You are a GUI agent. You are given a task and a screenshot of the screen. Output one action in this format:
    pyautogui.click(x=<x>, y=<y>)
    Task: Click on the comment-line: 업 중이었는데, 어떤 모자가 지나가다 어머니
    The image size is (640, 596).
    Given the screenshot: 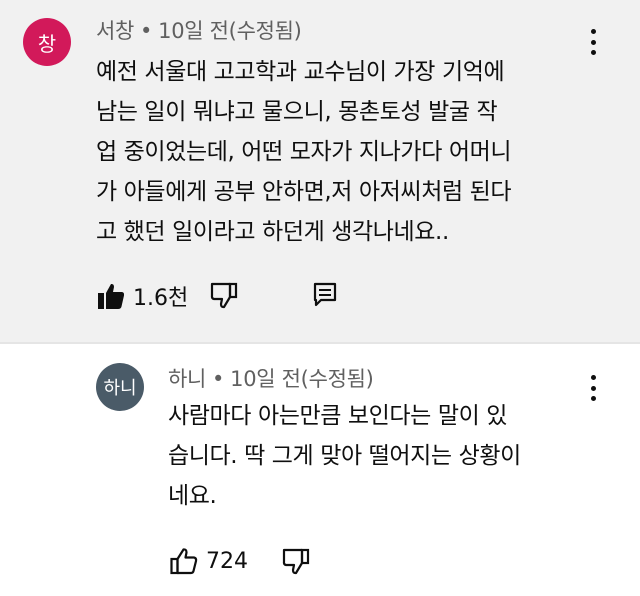 What is the action you would take?
    pyautogui.click(x=304, y=152)
    